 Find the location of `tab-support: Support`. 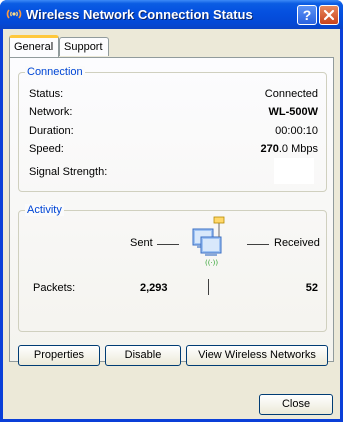

tab-support: Support is located at coordinates (84, 46).